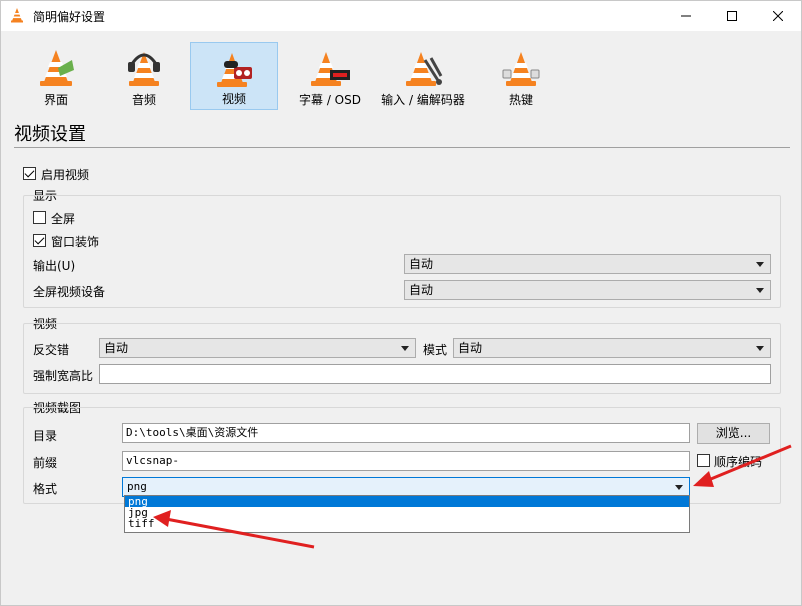  What do you see at coordinates (407, 501) in the screenshot?
I see `format-option-png: png` at bounding box center [407, 501].